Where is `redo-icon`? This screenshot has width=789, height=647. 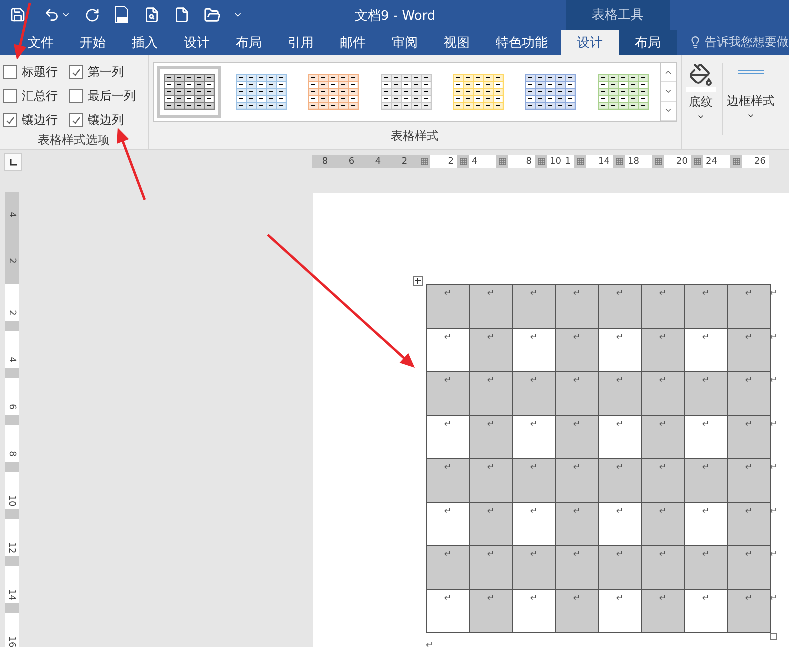 redo-icon is located at coordinates (92, 15).